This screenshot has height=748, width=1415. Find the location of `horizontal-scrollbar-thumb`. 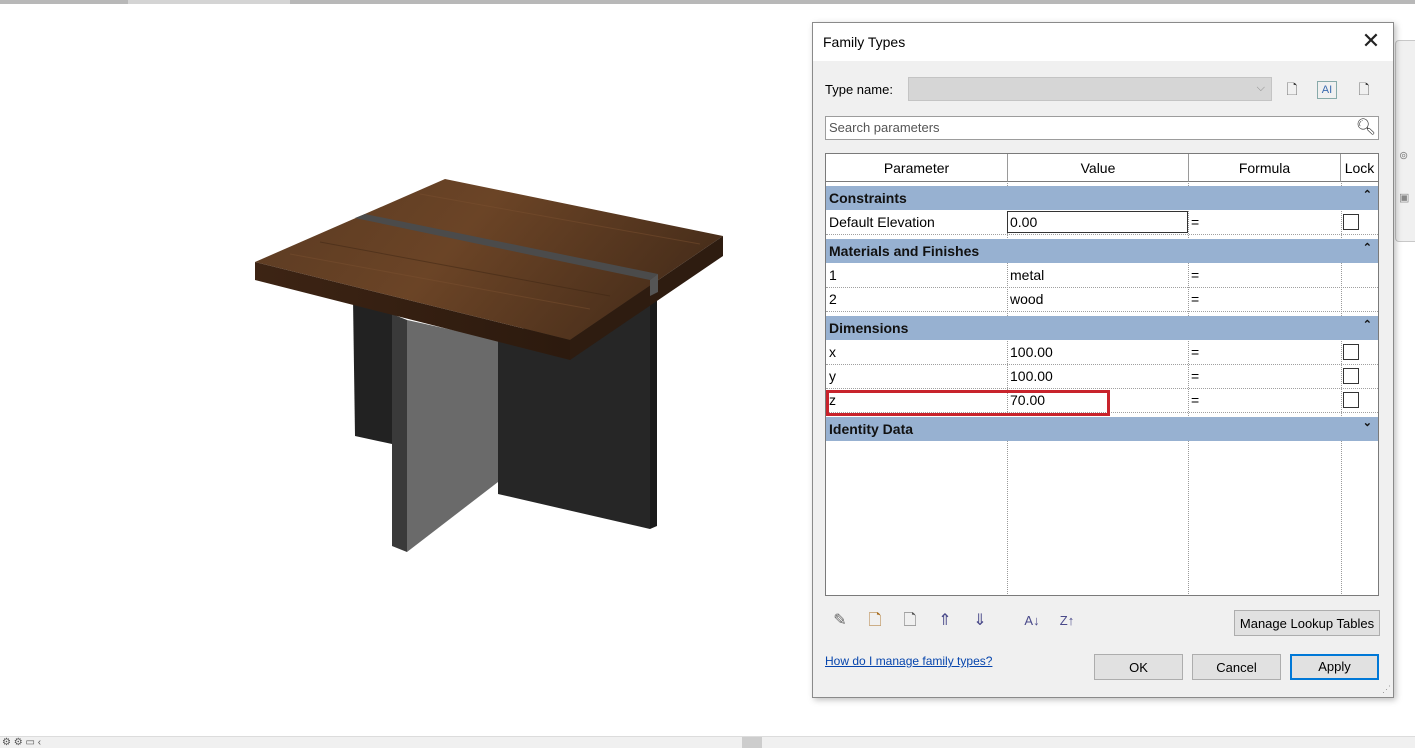

horizontal-scrollbar-thumb is located at coordinates (752, 742).